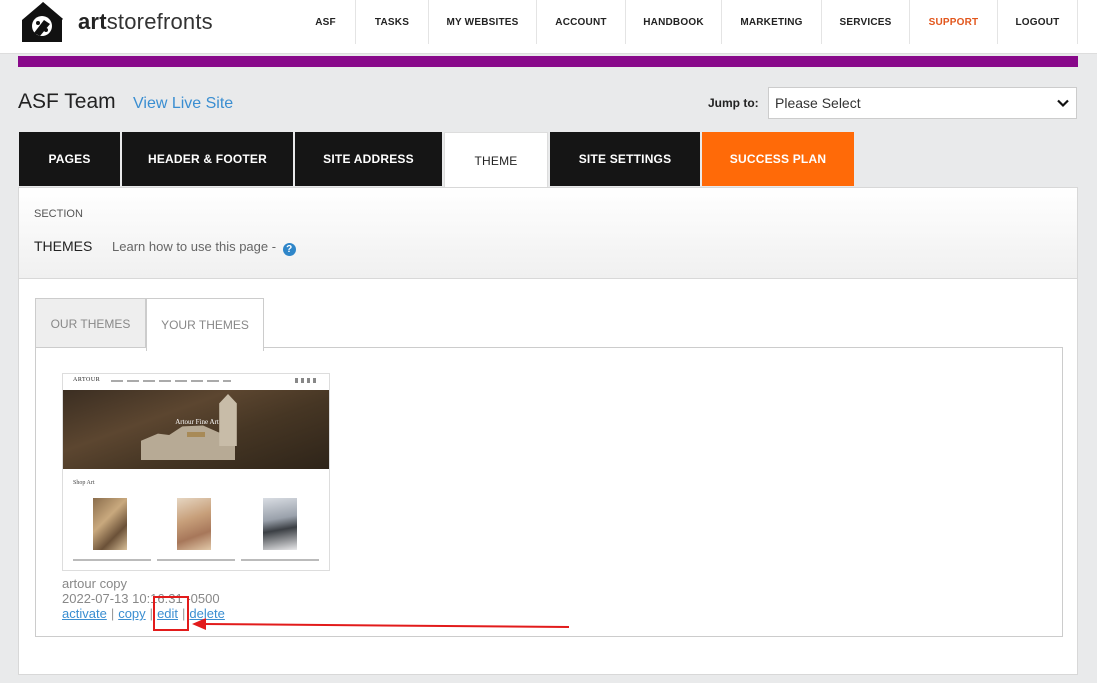 The image size is (1097, 683). Describe the element at coordinates (67, 101) in the screenshot. I see `site-title: ASF Team` at that location.